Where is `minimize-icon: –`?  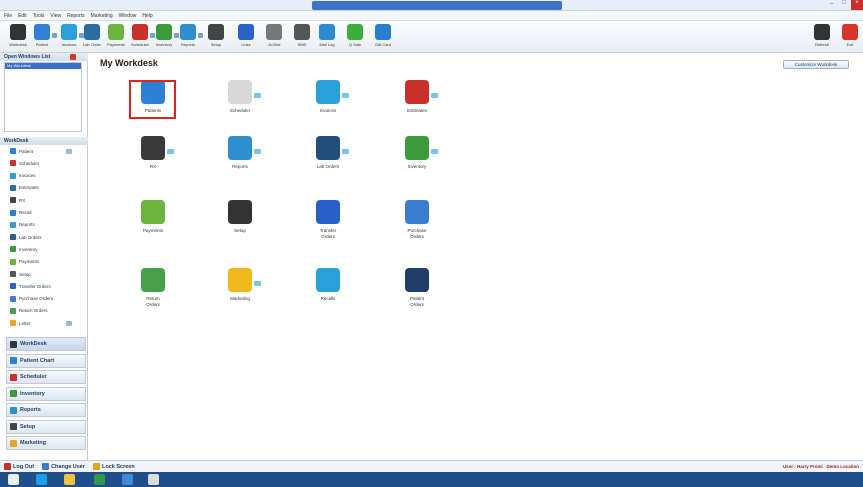 minimize-icon: – is located at coordinates (831, 4).